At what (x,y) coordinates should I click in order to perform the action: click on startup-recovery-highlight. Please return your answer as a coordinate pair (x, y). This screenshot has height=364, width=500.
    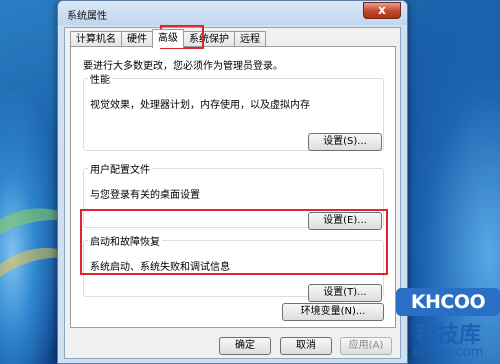
    Looking at the image, I should click on (234, 242).